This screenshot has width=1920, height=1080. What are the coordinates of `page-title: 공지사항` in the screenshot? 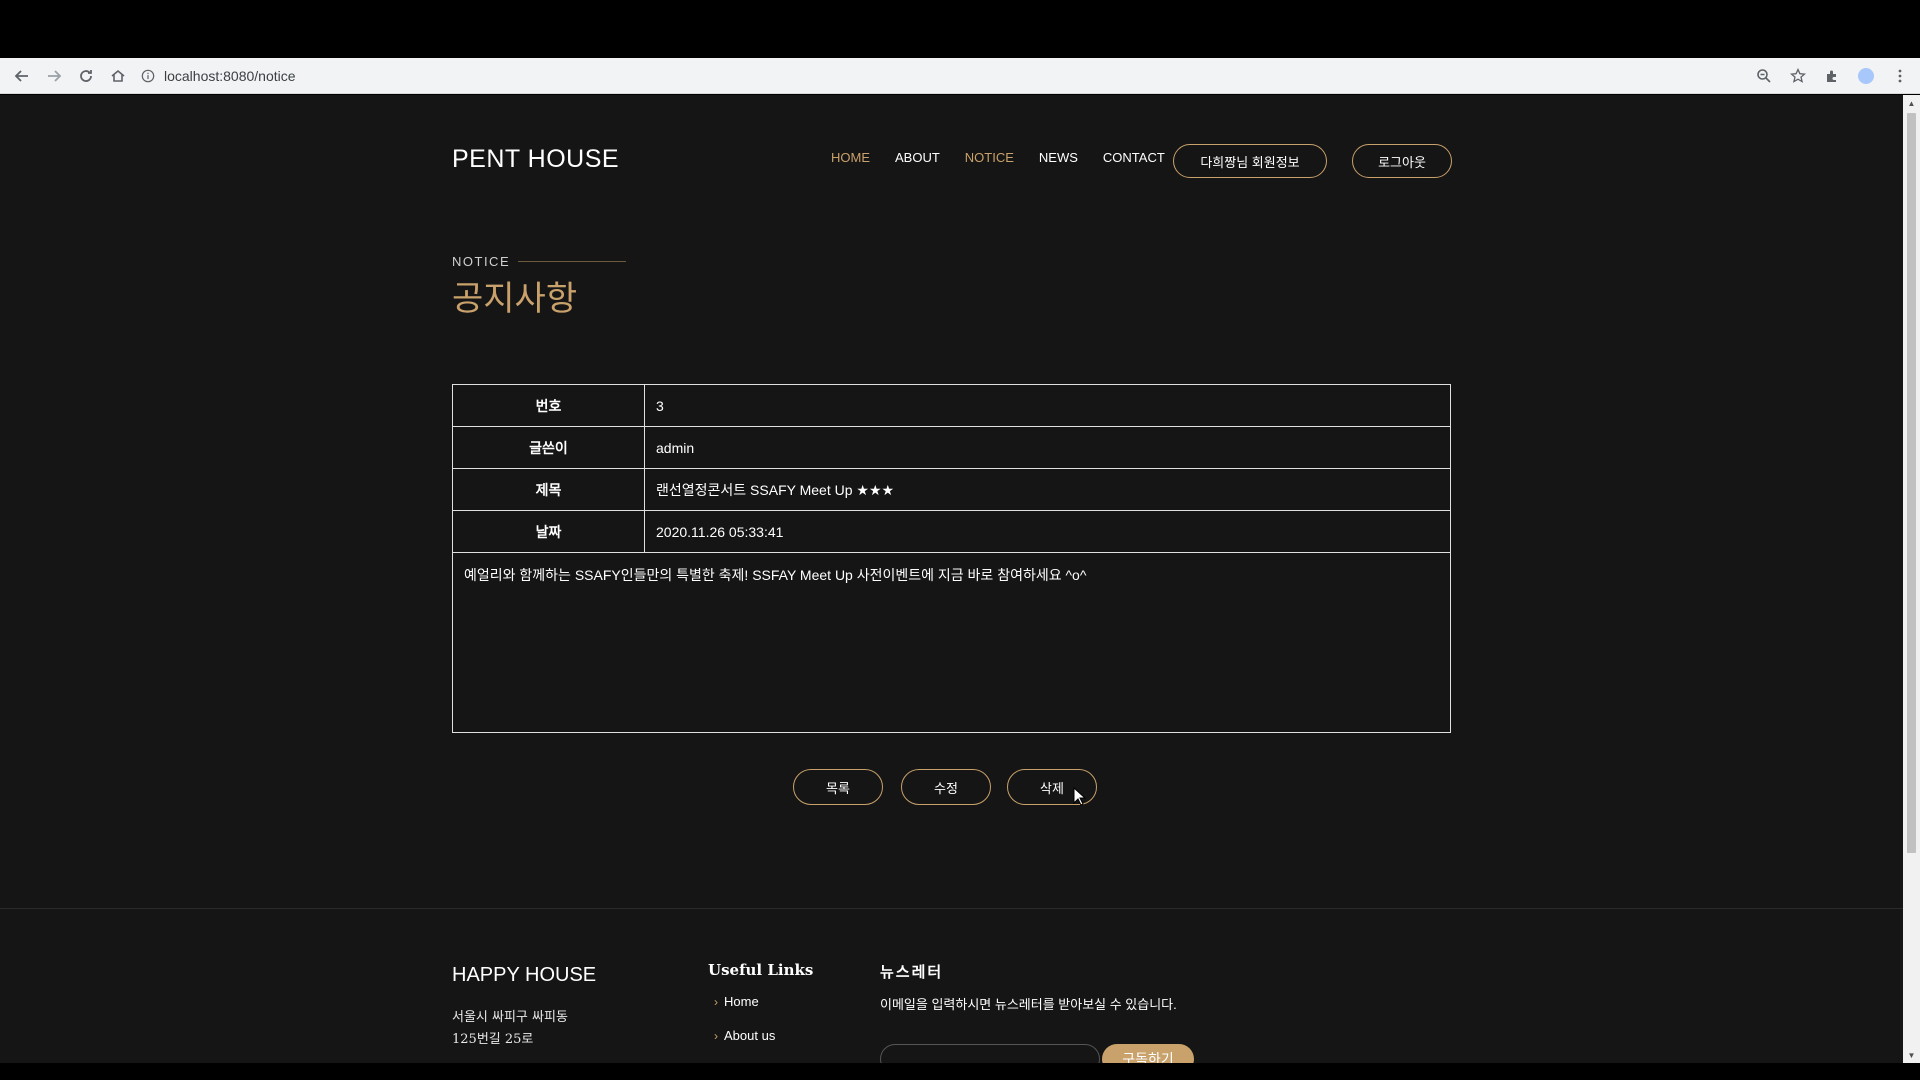 It's located at (515, 299).